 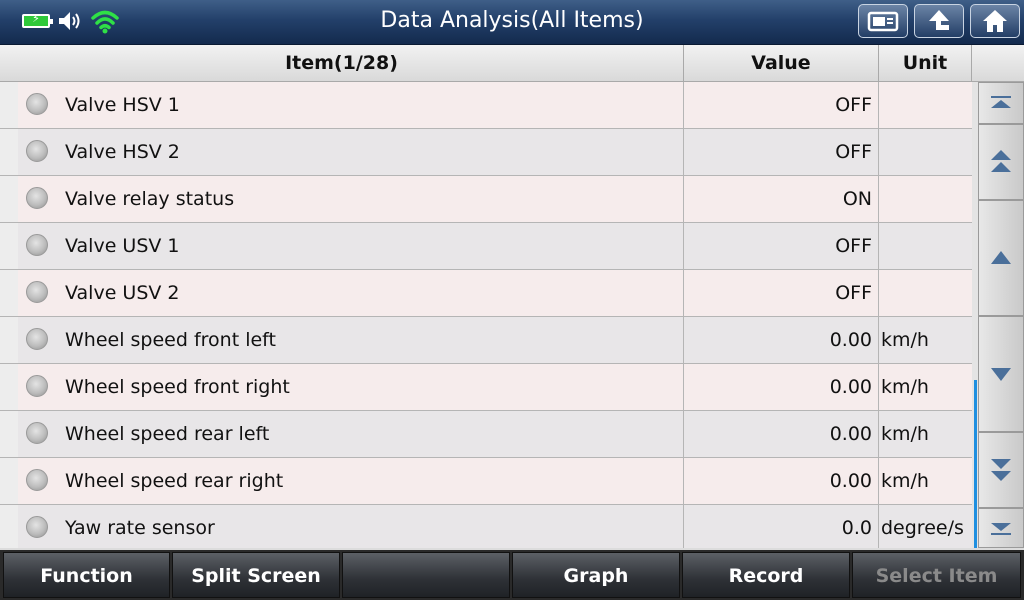 I want to click on home-button, so click(x=995, y=21).